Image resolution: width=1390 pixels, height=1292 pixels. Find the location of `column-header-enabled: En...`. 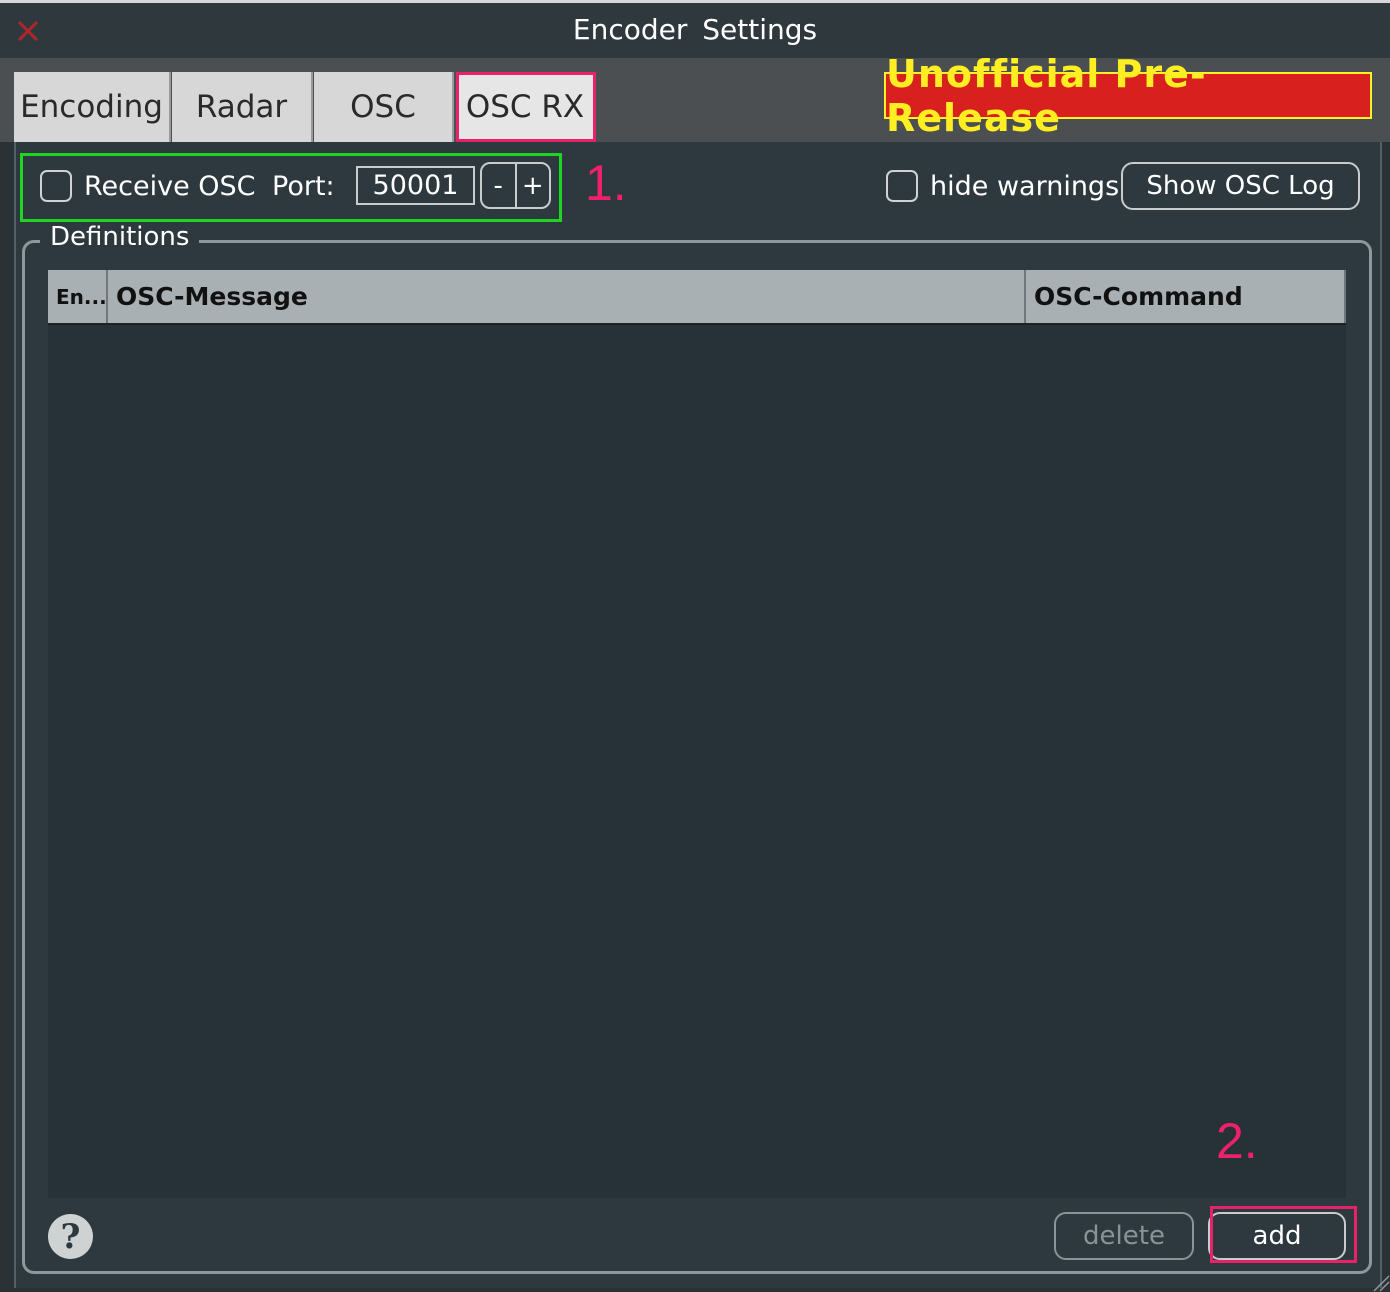

column-header-enabled: En... is located at coordinates (78, 296).